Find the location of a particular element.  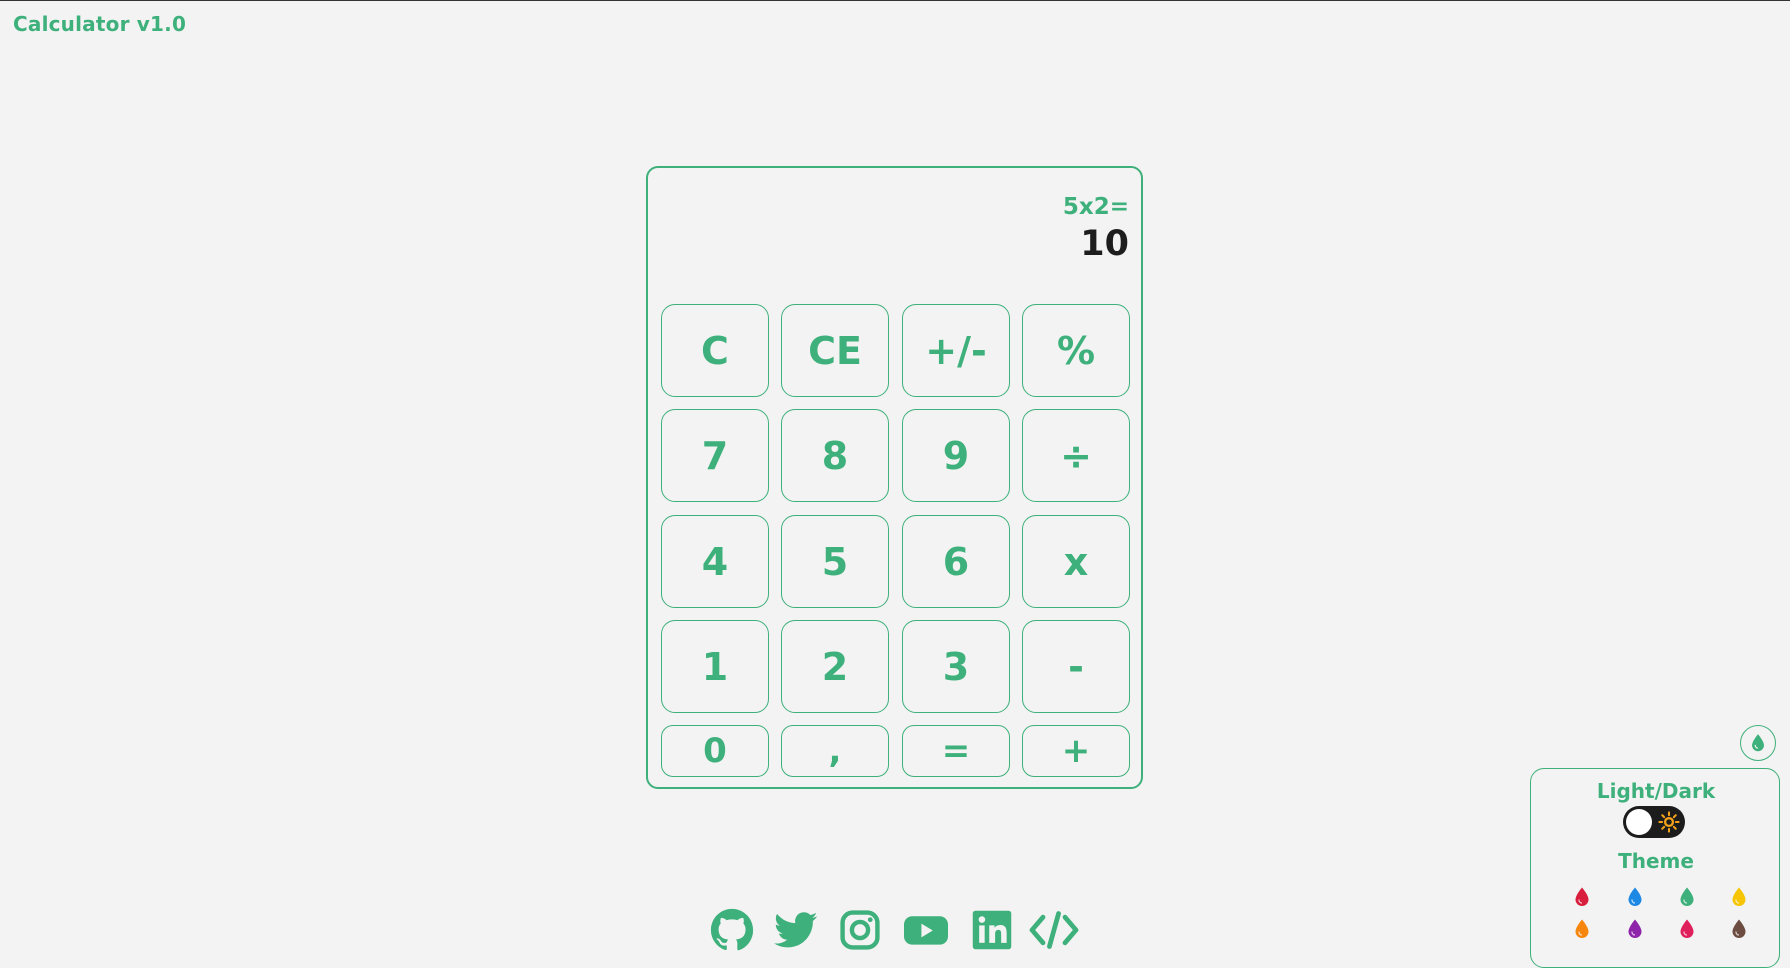

digit-3-button: 3 is located at coordinates (956, 666).